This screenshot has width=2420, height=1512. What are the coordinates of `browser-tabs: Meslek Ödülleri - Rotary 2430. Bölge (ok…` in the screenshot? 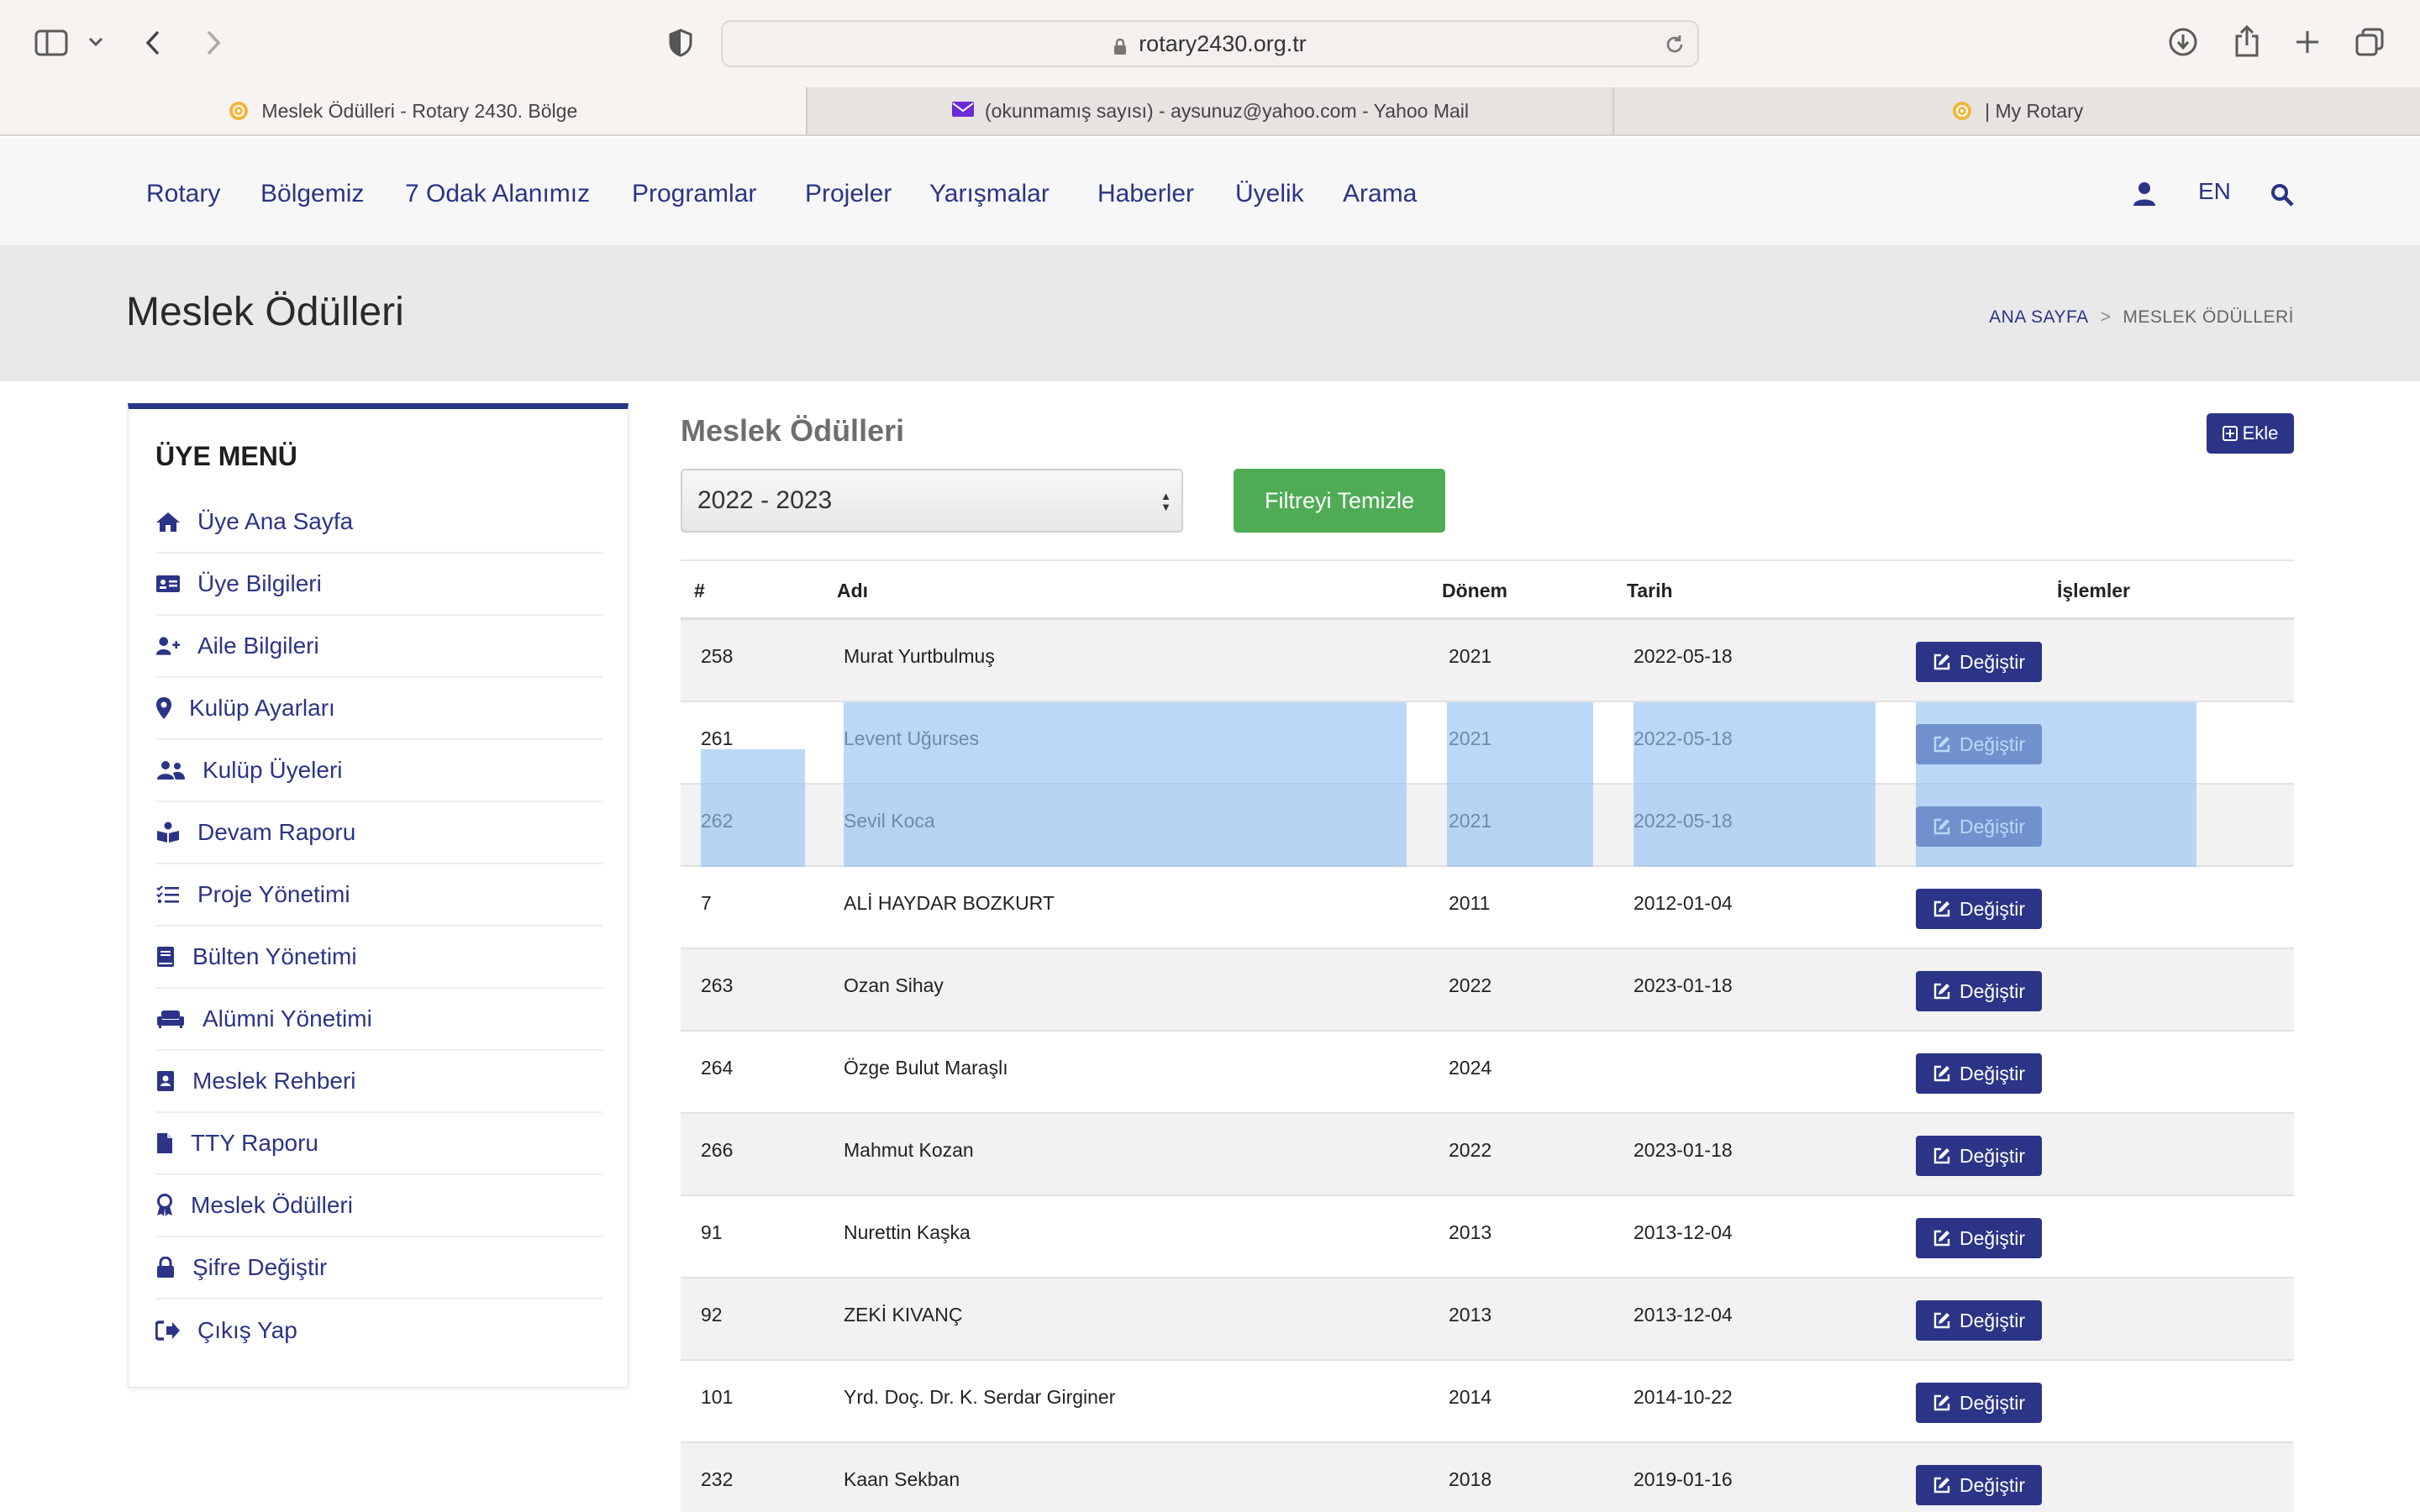 It's located at (1210, 111).